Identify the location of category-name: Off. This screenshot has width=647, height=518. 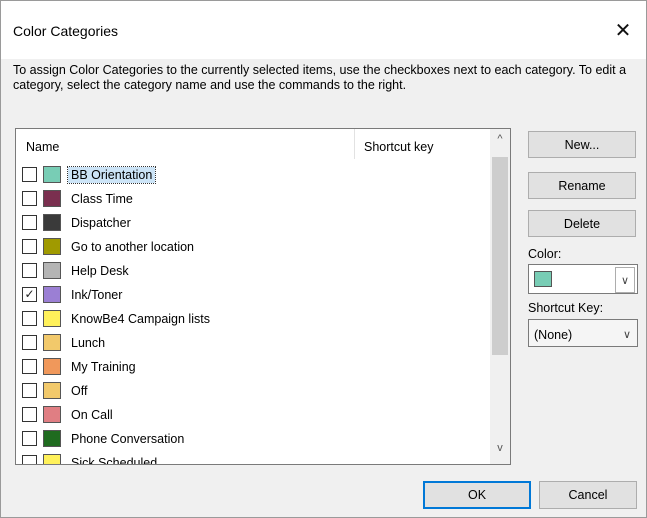
(79, 391).